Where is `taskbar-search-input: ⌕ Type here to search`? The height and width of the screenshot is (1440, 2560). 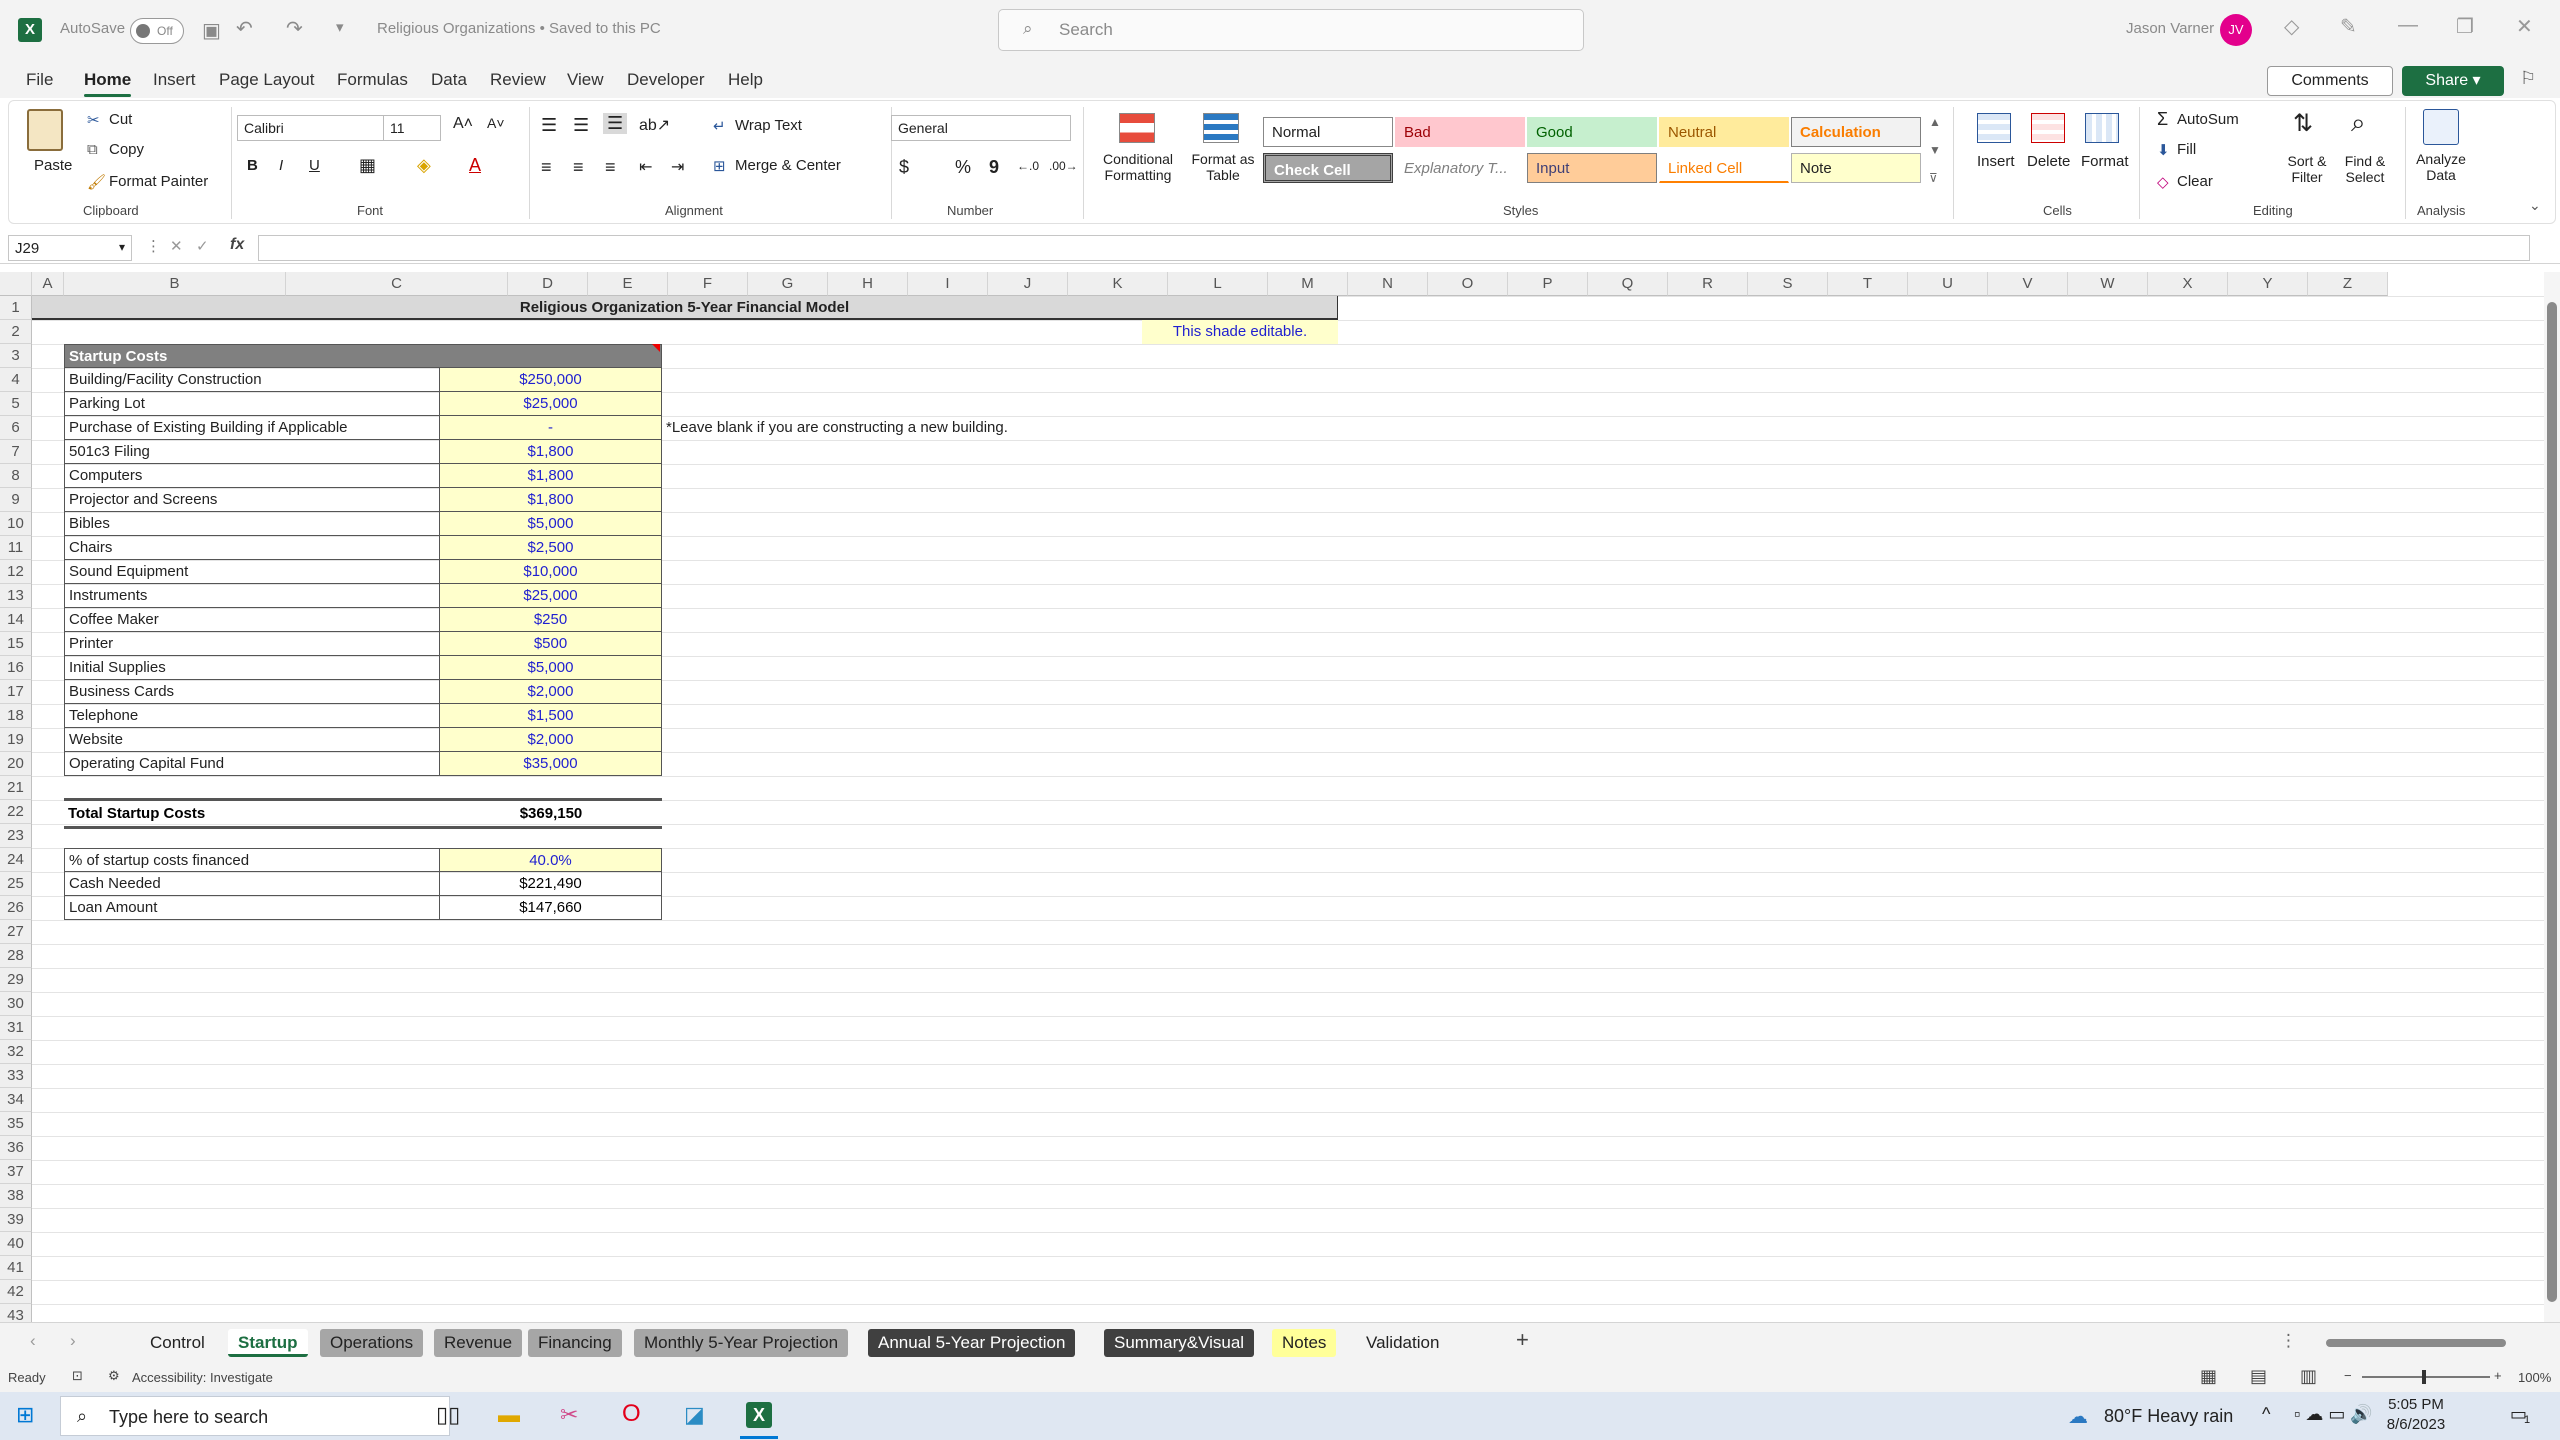 taskbar-search-input: ⌕ Type here to search is located at coordinates (255, 1416).